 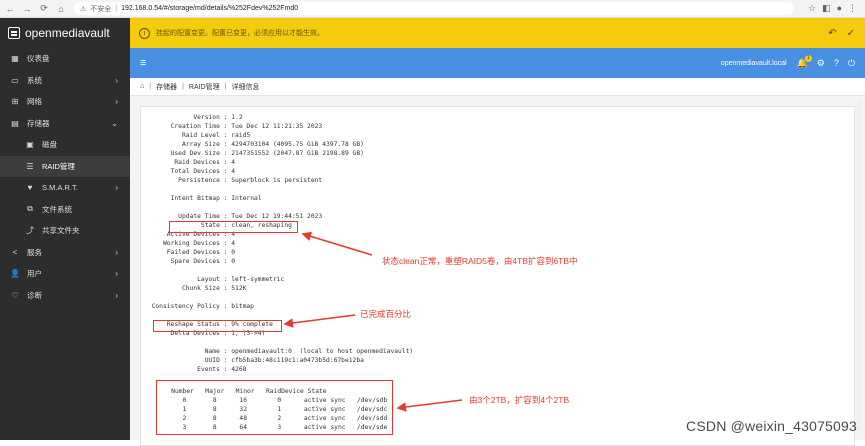 What do you see at coordinates (385, 314) in the screenshot?
I see `reshape-annotation: 已完成百分比` at bounding box center [385, 314].